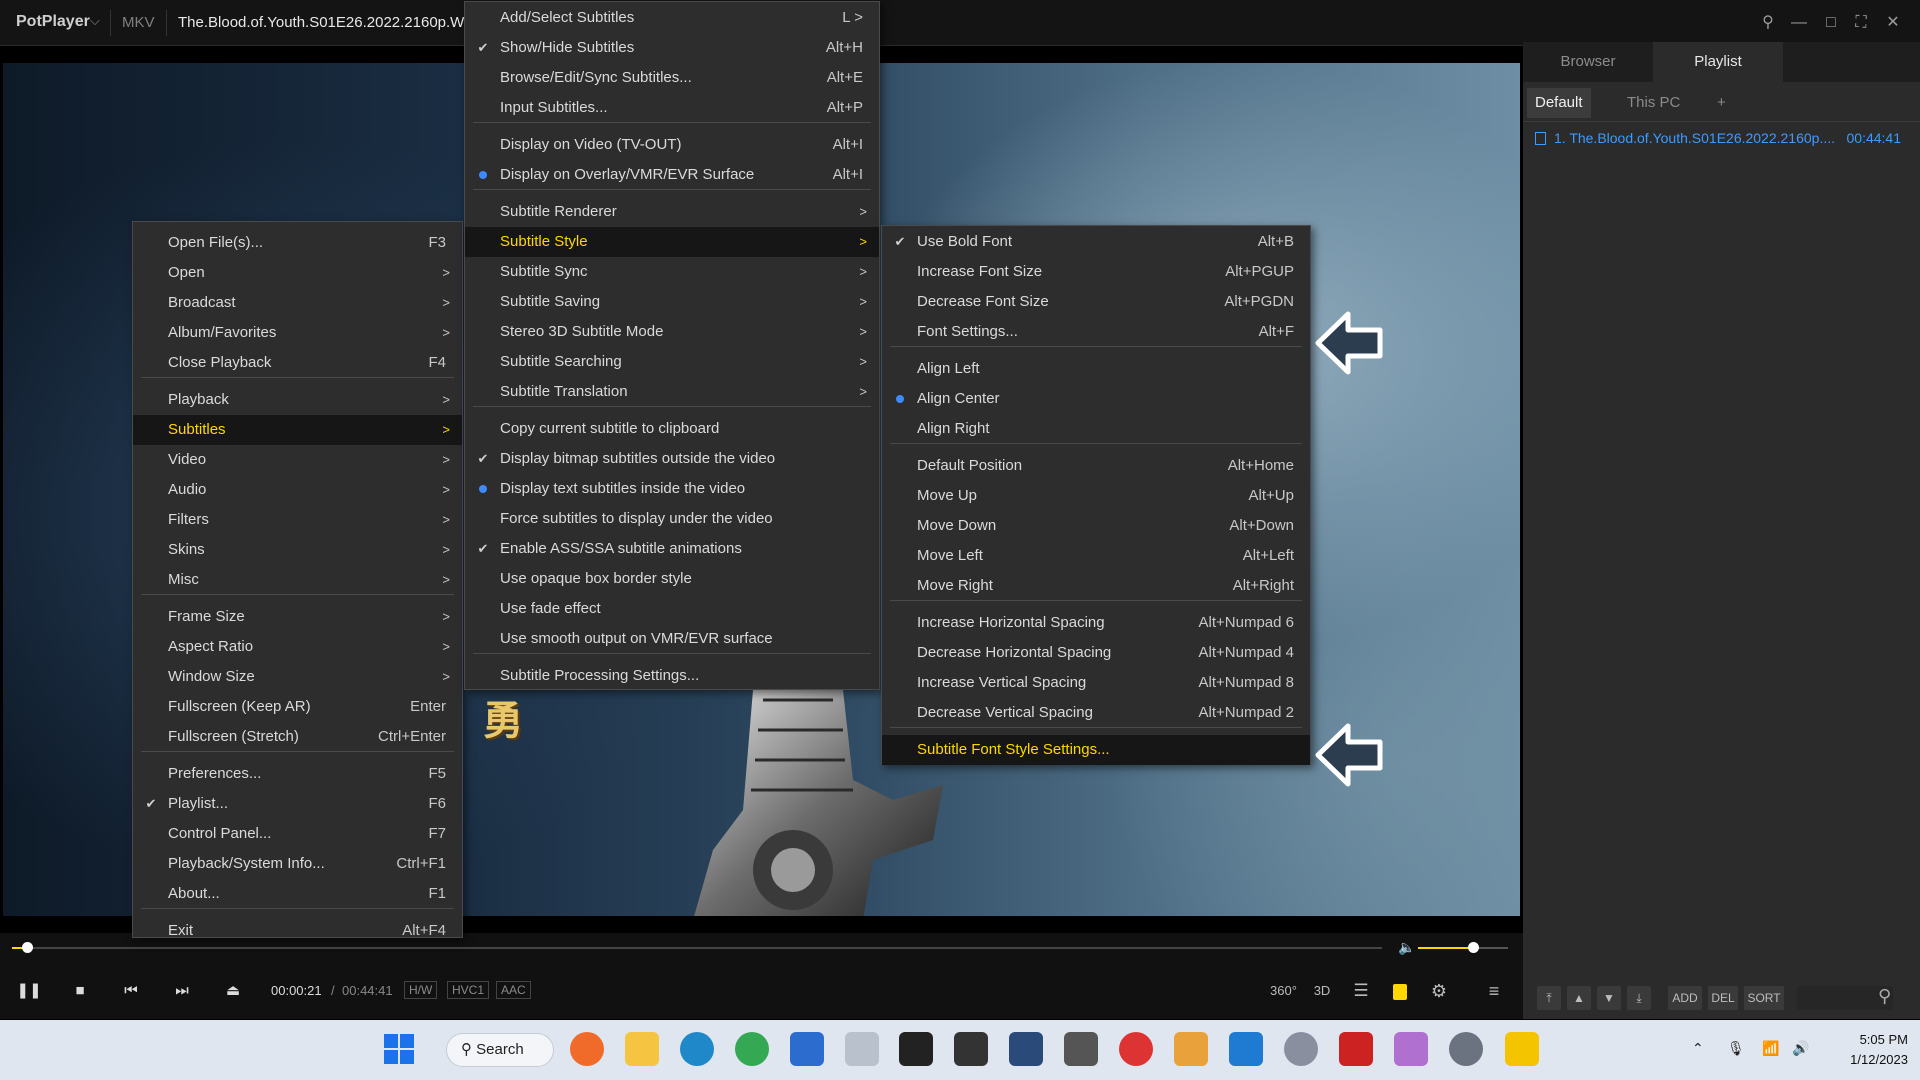  I want to click on menu-item-album-favorites: Album/Favorites >, so click(297, 333).